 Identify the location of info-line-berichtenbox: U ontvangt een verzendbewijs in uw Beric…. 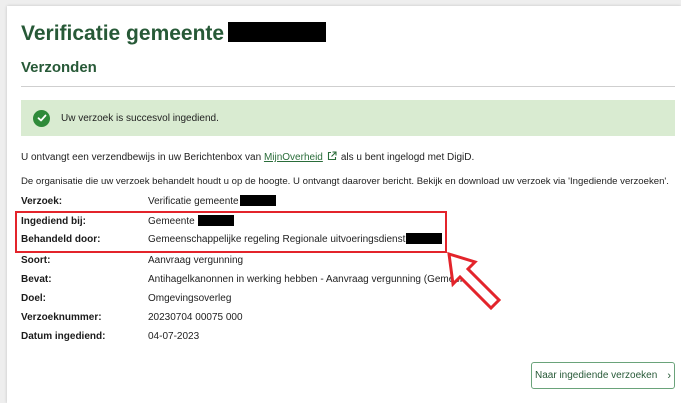
(247, 157).